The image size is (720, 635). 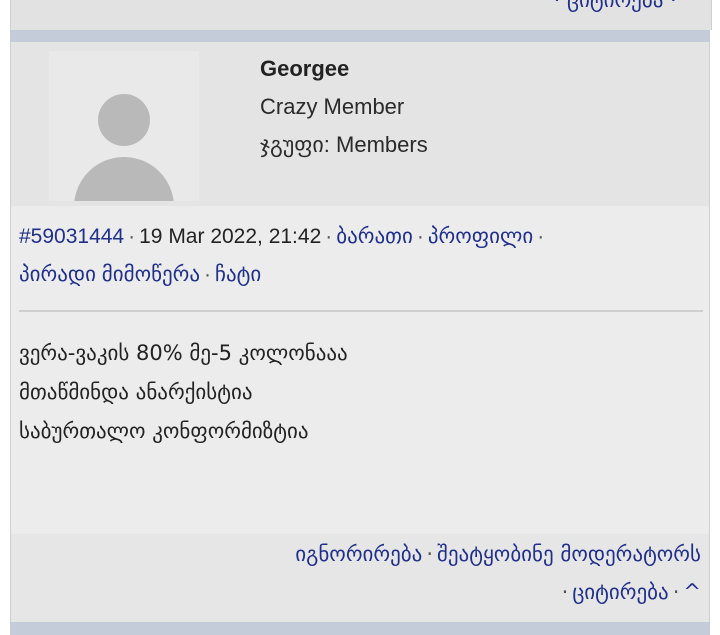 I want to click on ignore-link: იგნორირება, so click(x=358, y=554).